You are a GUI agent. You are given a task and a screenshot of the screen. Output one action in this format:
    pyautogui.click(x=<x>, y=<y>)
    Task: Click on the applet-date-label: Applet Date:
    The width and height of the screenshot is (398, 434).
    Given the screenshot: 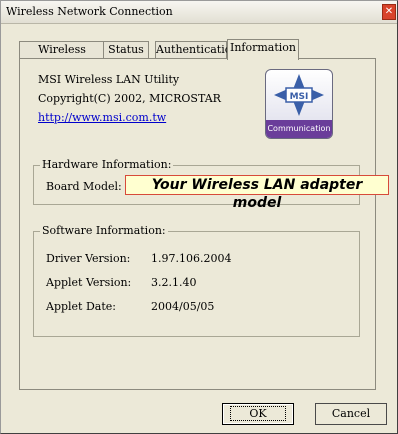 What is the action you would take?
    pyautogui.click(x=81, y=306)
    